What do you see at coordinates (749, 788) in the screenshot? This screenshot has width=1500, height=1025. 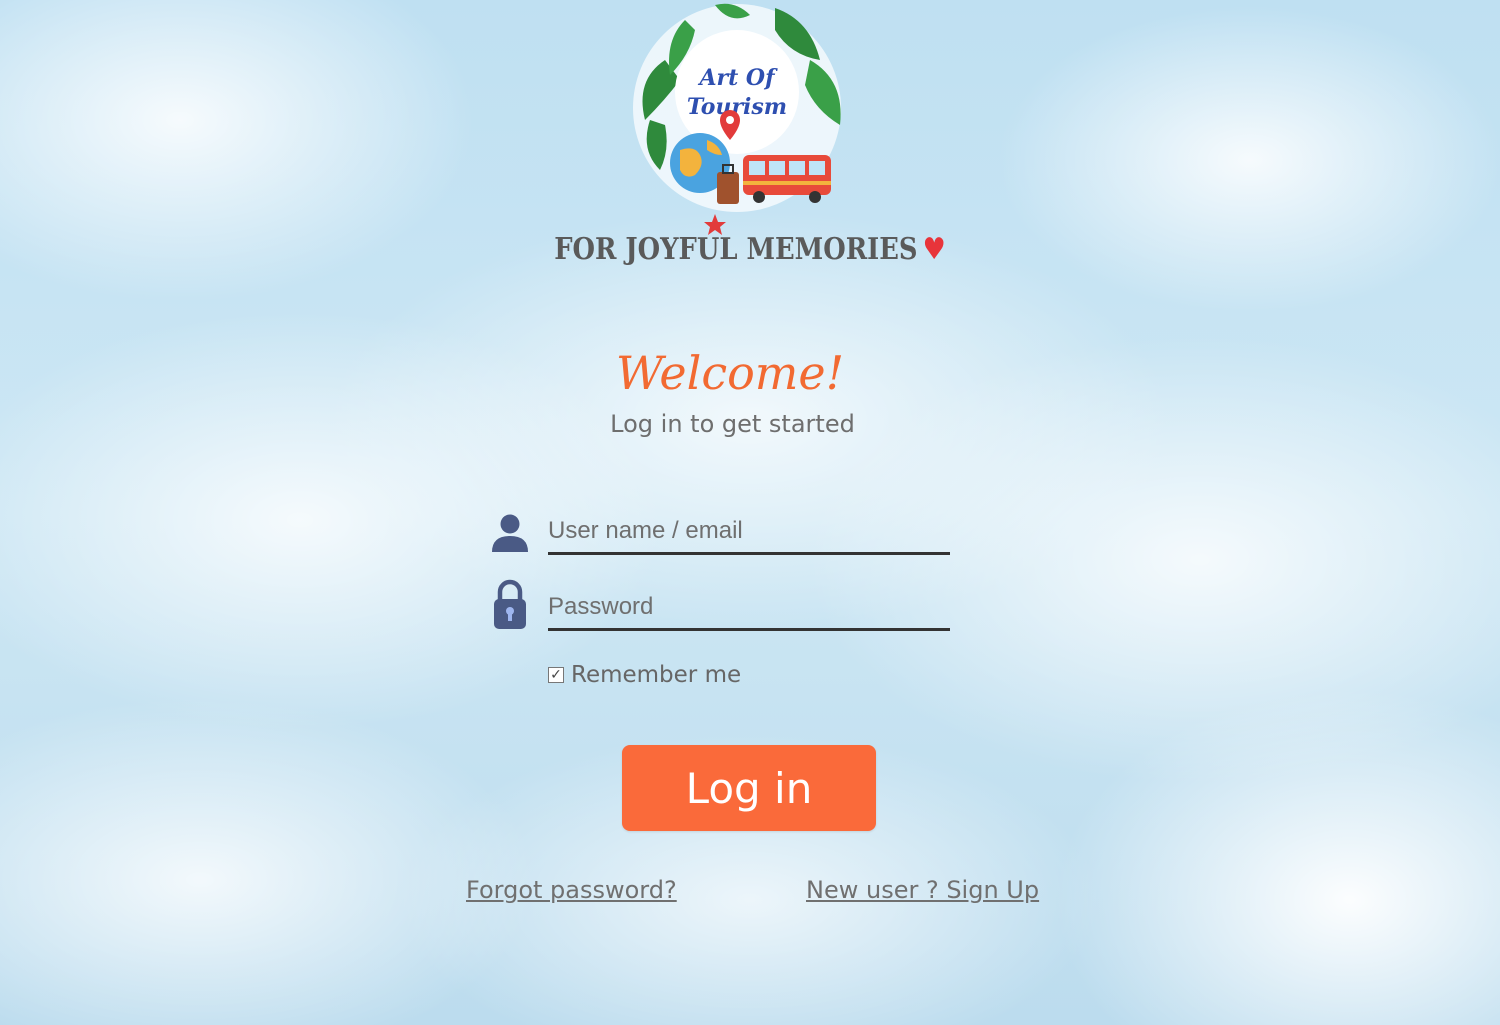 I see `login-button: Log in` at bounding box center [749, 788].